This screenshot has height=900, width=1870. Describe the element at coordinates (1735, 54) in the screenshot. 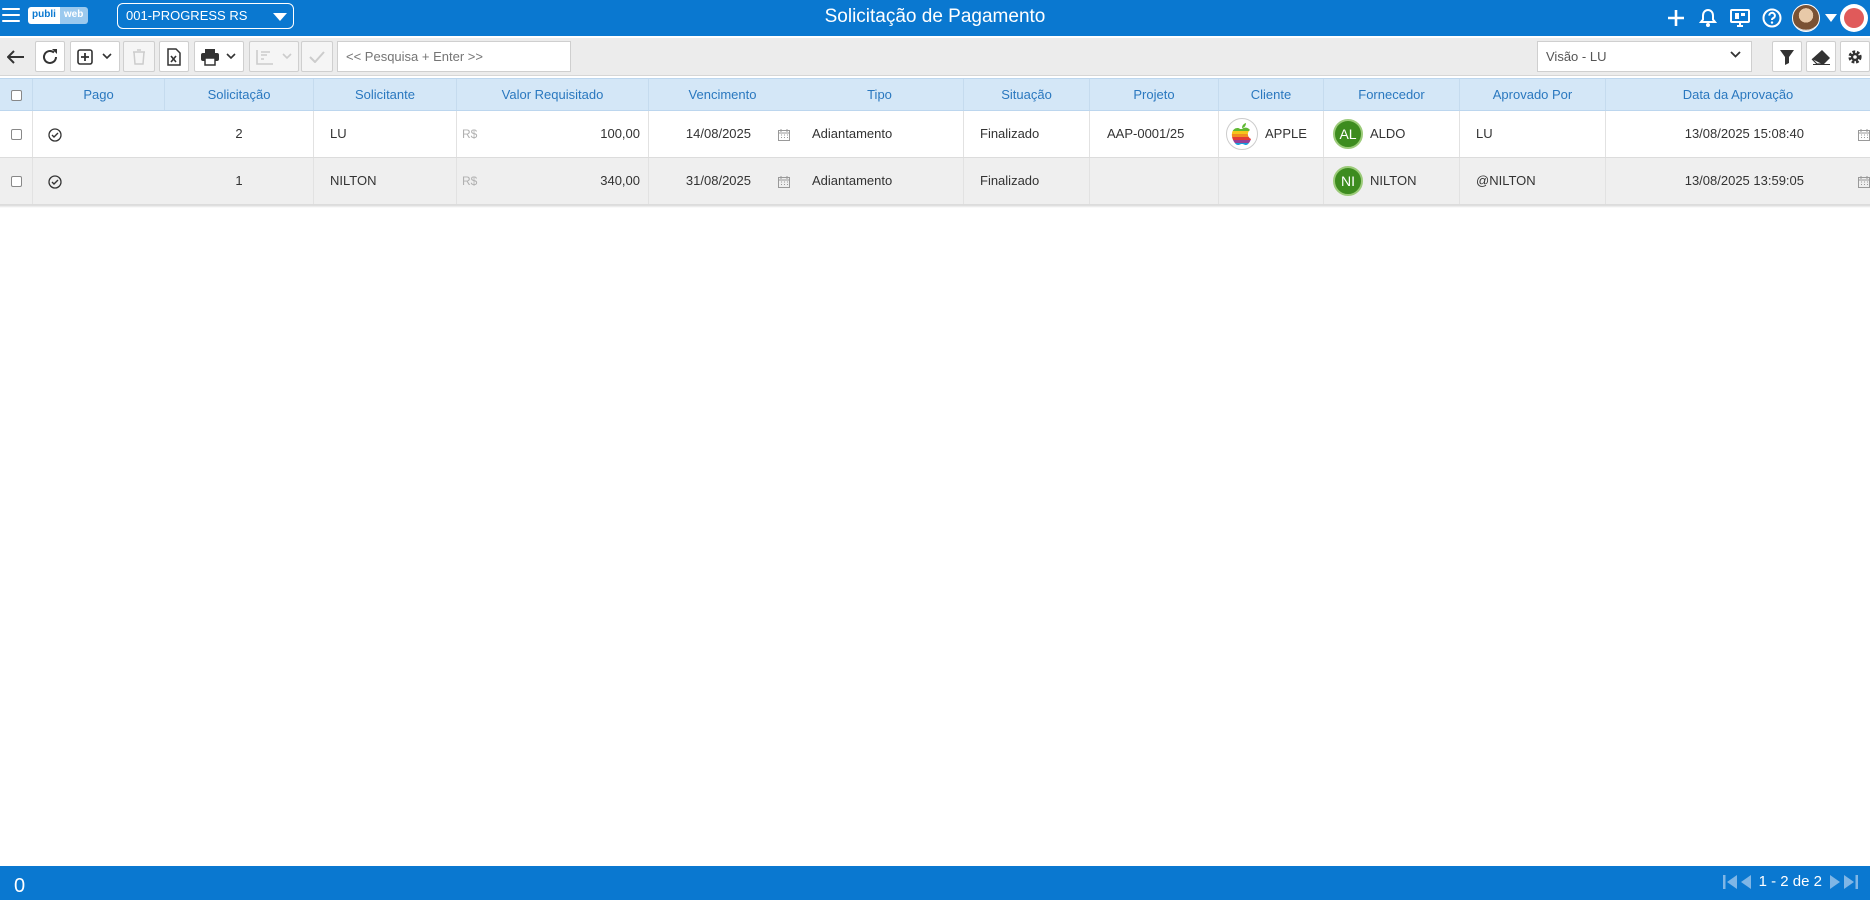

I see `chevron-down-icon` at that location.